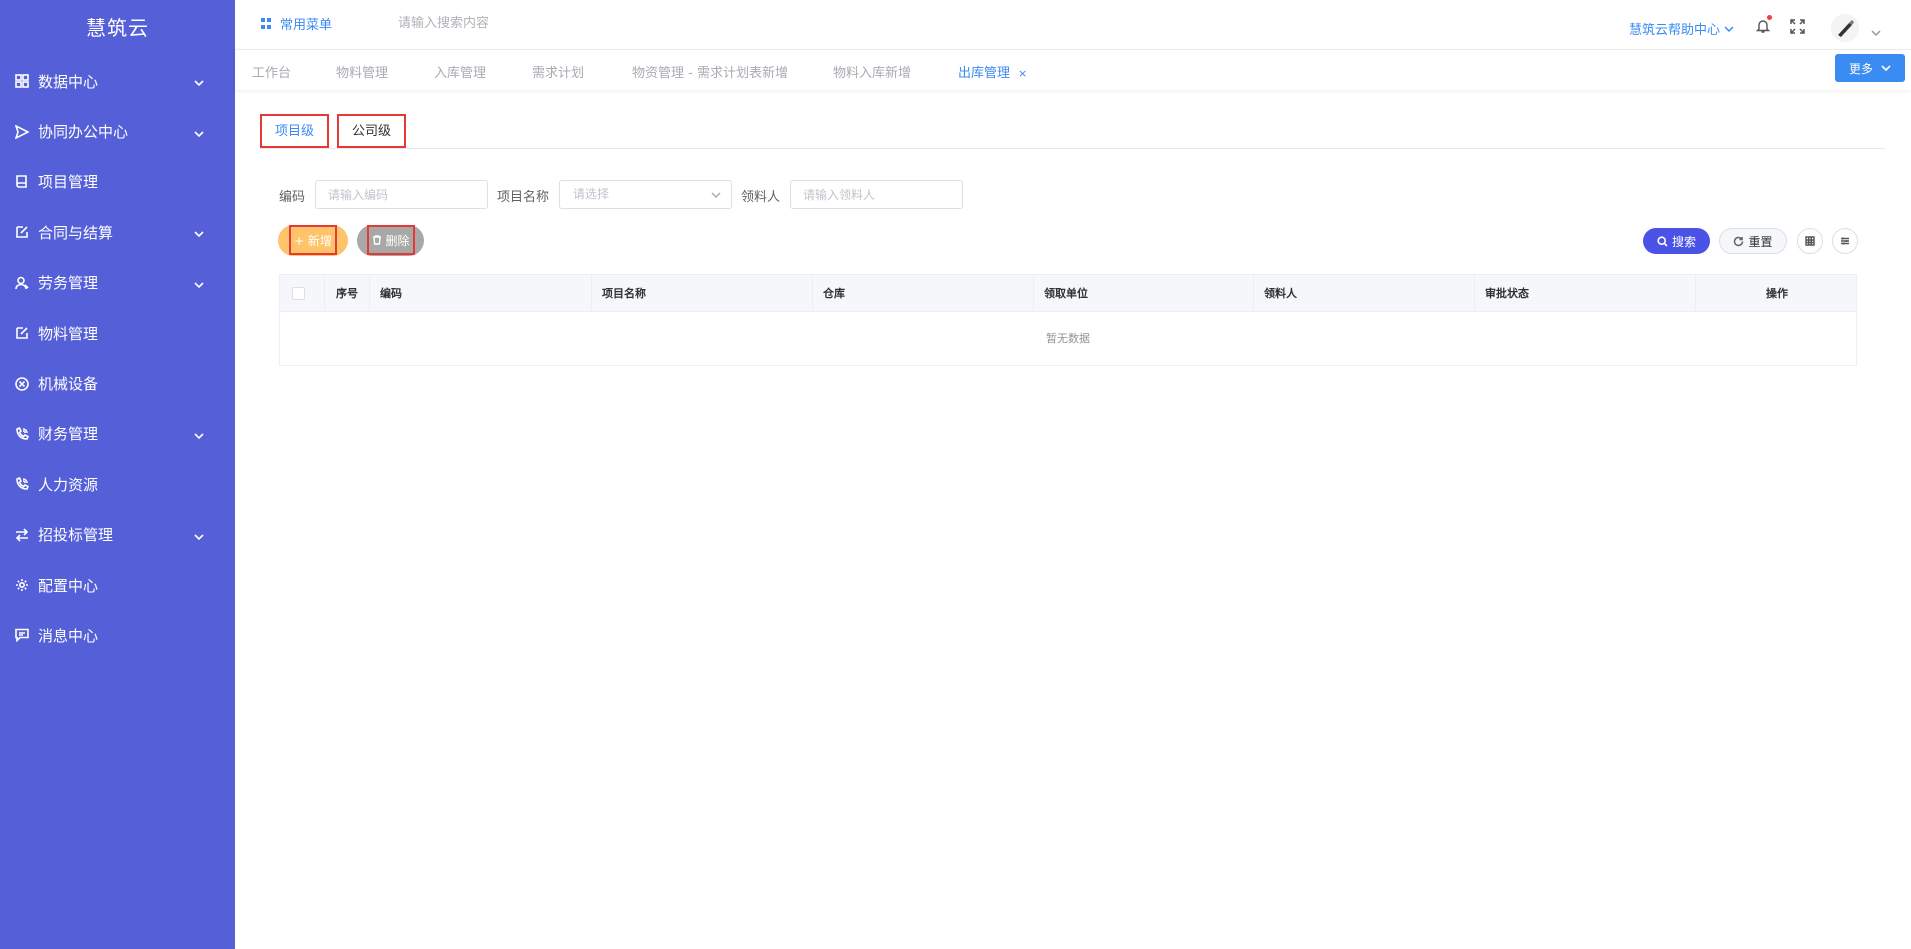 This screenshot has width=1911, height=949. What do you see at coordinates (22, 535) in the screenshot?
I see `transfer-icon` at bounding box center [22, 535].